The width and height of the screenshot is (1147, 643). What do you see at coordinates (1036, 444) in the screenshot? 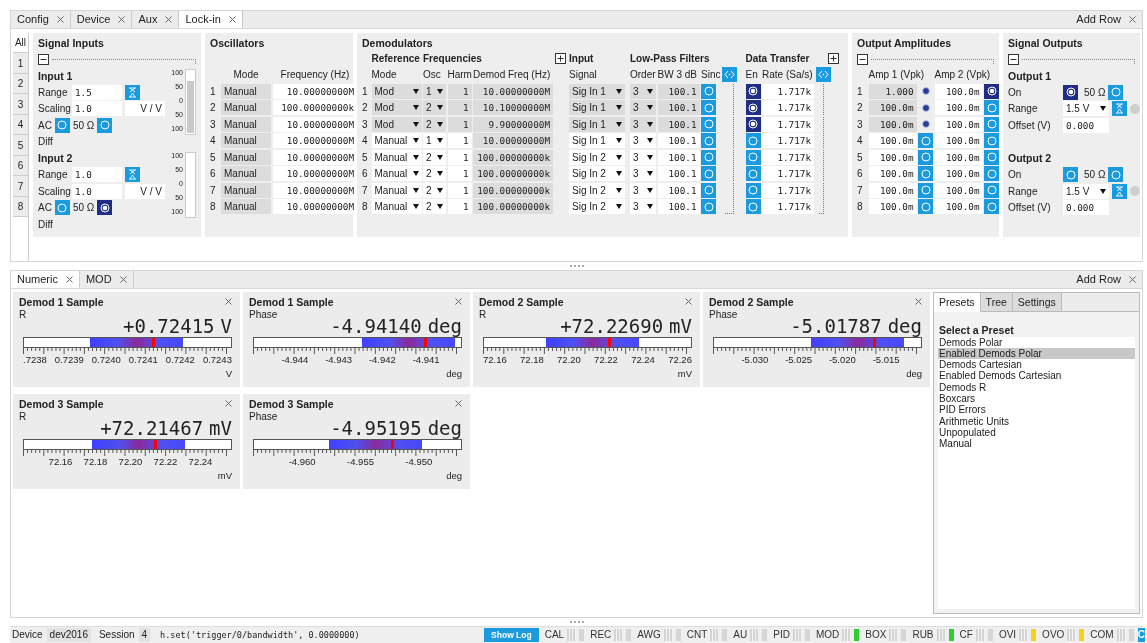
I see `preset-item: Manual` at bounding box center [1036, 444].